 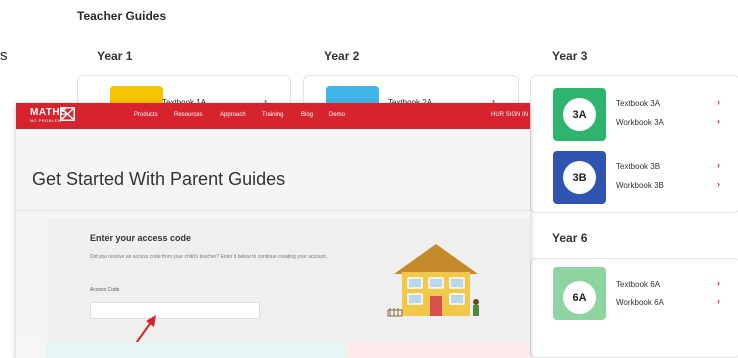 I want to click on book-tile-3b: 3B, so click(x=579, y=177).